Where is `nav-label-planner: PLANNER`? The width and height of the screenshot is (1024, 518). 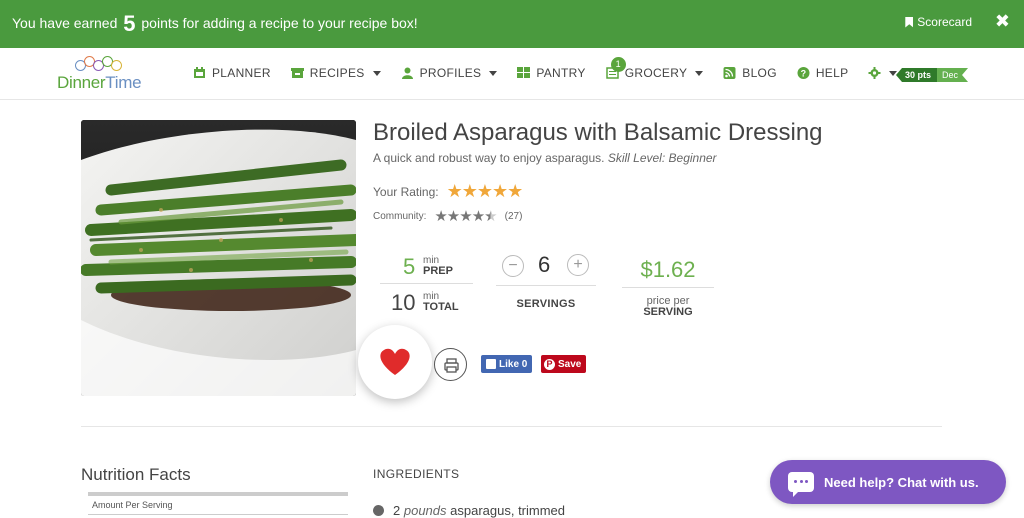 nav-label-planner: PLANNER is located at coordinates (241, 73).